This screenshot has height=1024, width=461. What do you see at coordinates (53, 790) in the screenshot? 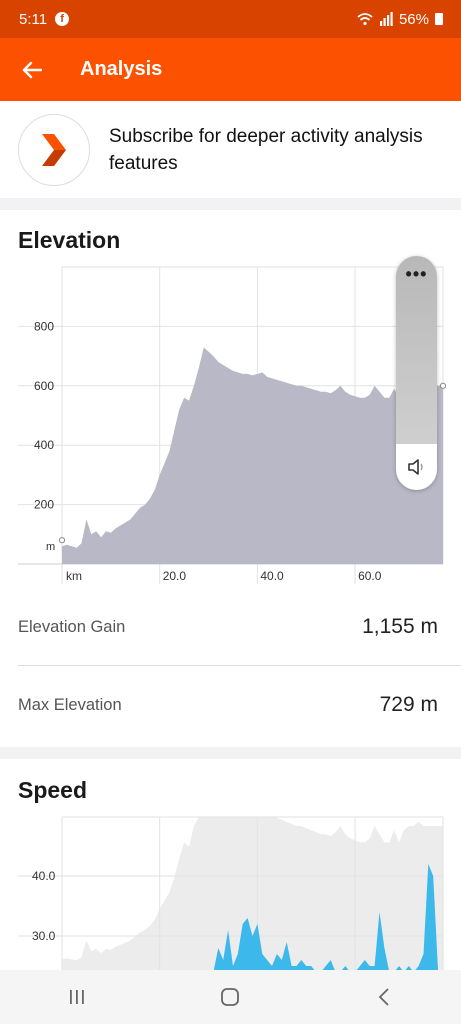
I see `speed-title: Speed` at bounding box center [53, 790].